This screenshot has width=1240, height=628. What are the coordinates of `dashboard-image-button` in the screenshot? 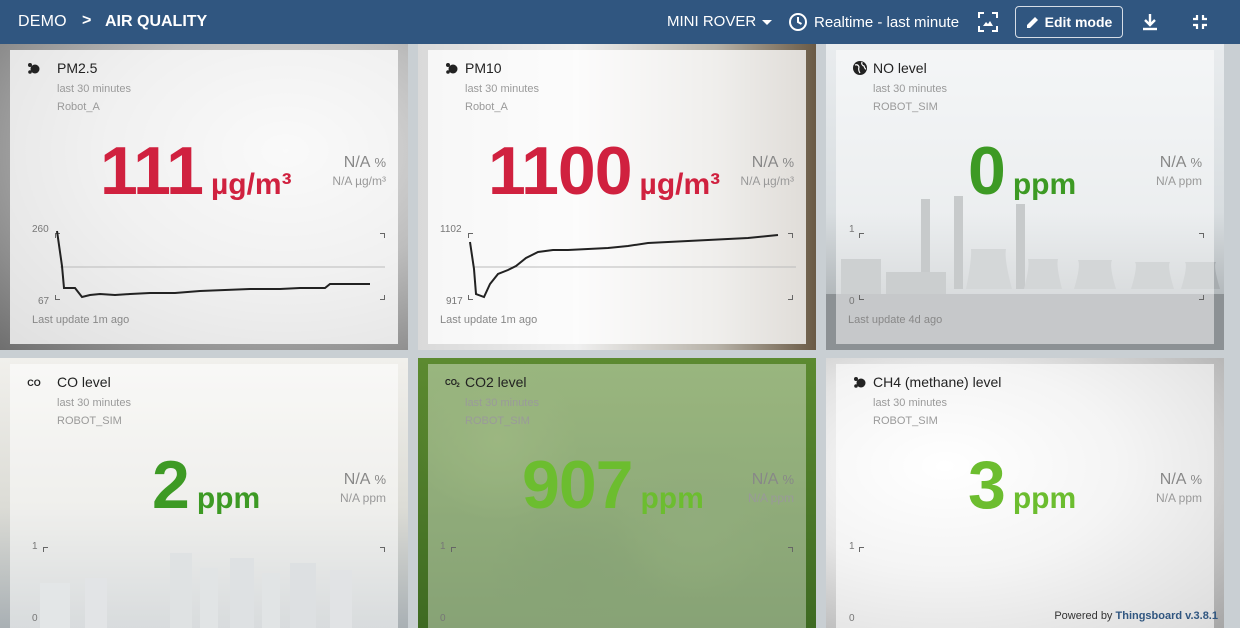 It's located at (988, 22).